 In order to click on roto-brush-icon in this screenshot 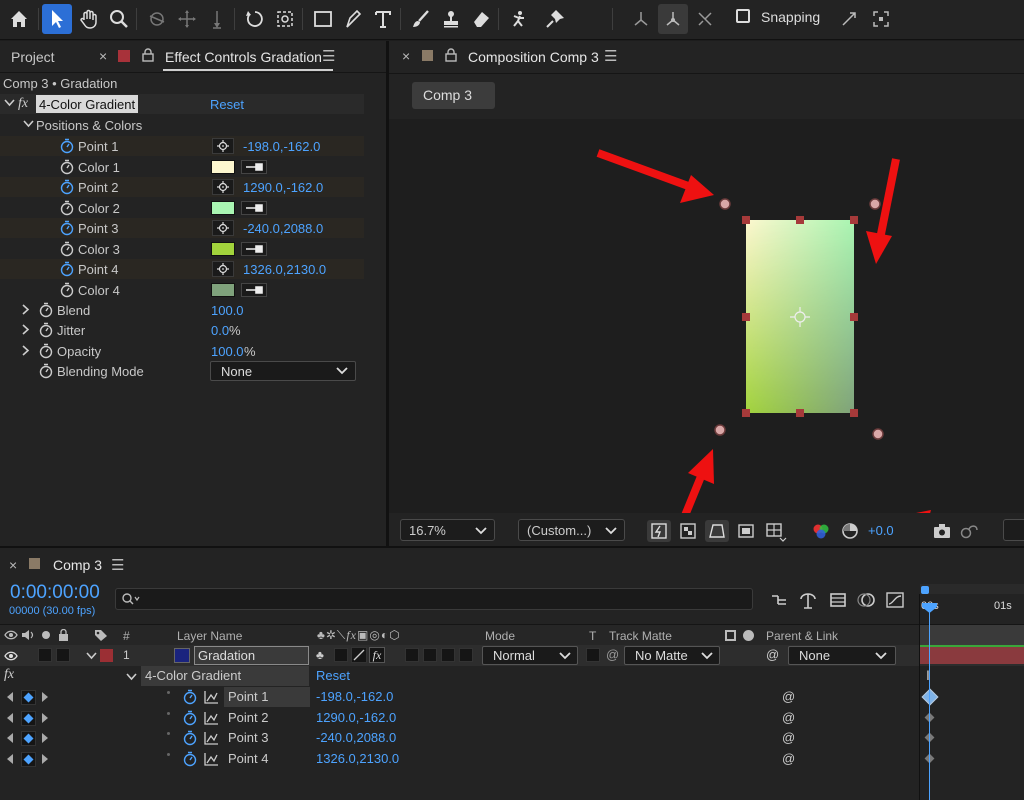, I will do `click(519, 19)`.